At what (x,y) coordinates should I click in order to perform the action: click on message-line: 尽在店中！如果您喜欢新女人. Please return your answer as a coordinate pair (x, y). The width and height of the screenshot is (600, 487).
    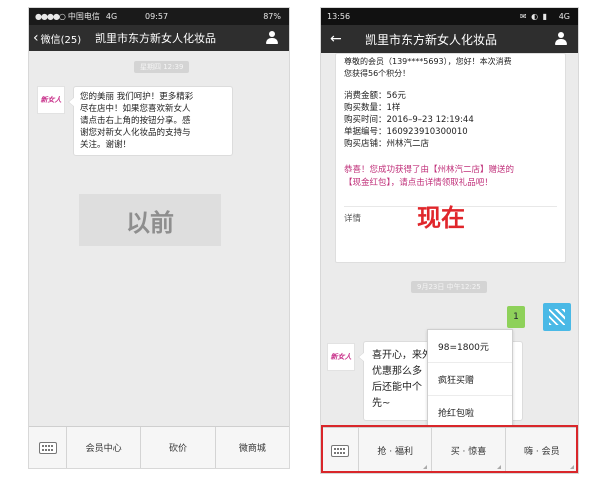
    Looking at the image, I should click on (135, 109).